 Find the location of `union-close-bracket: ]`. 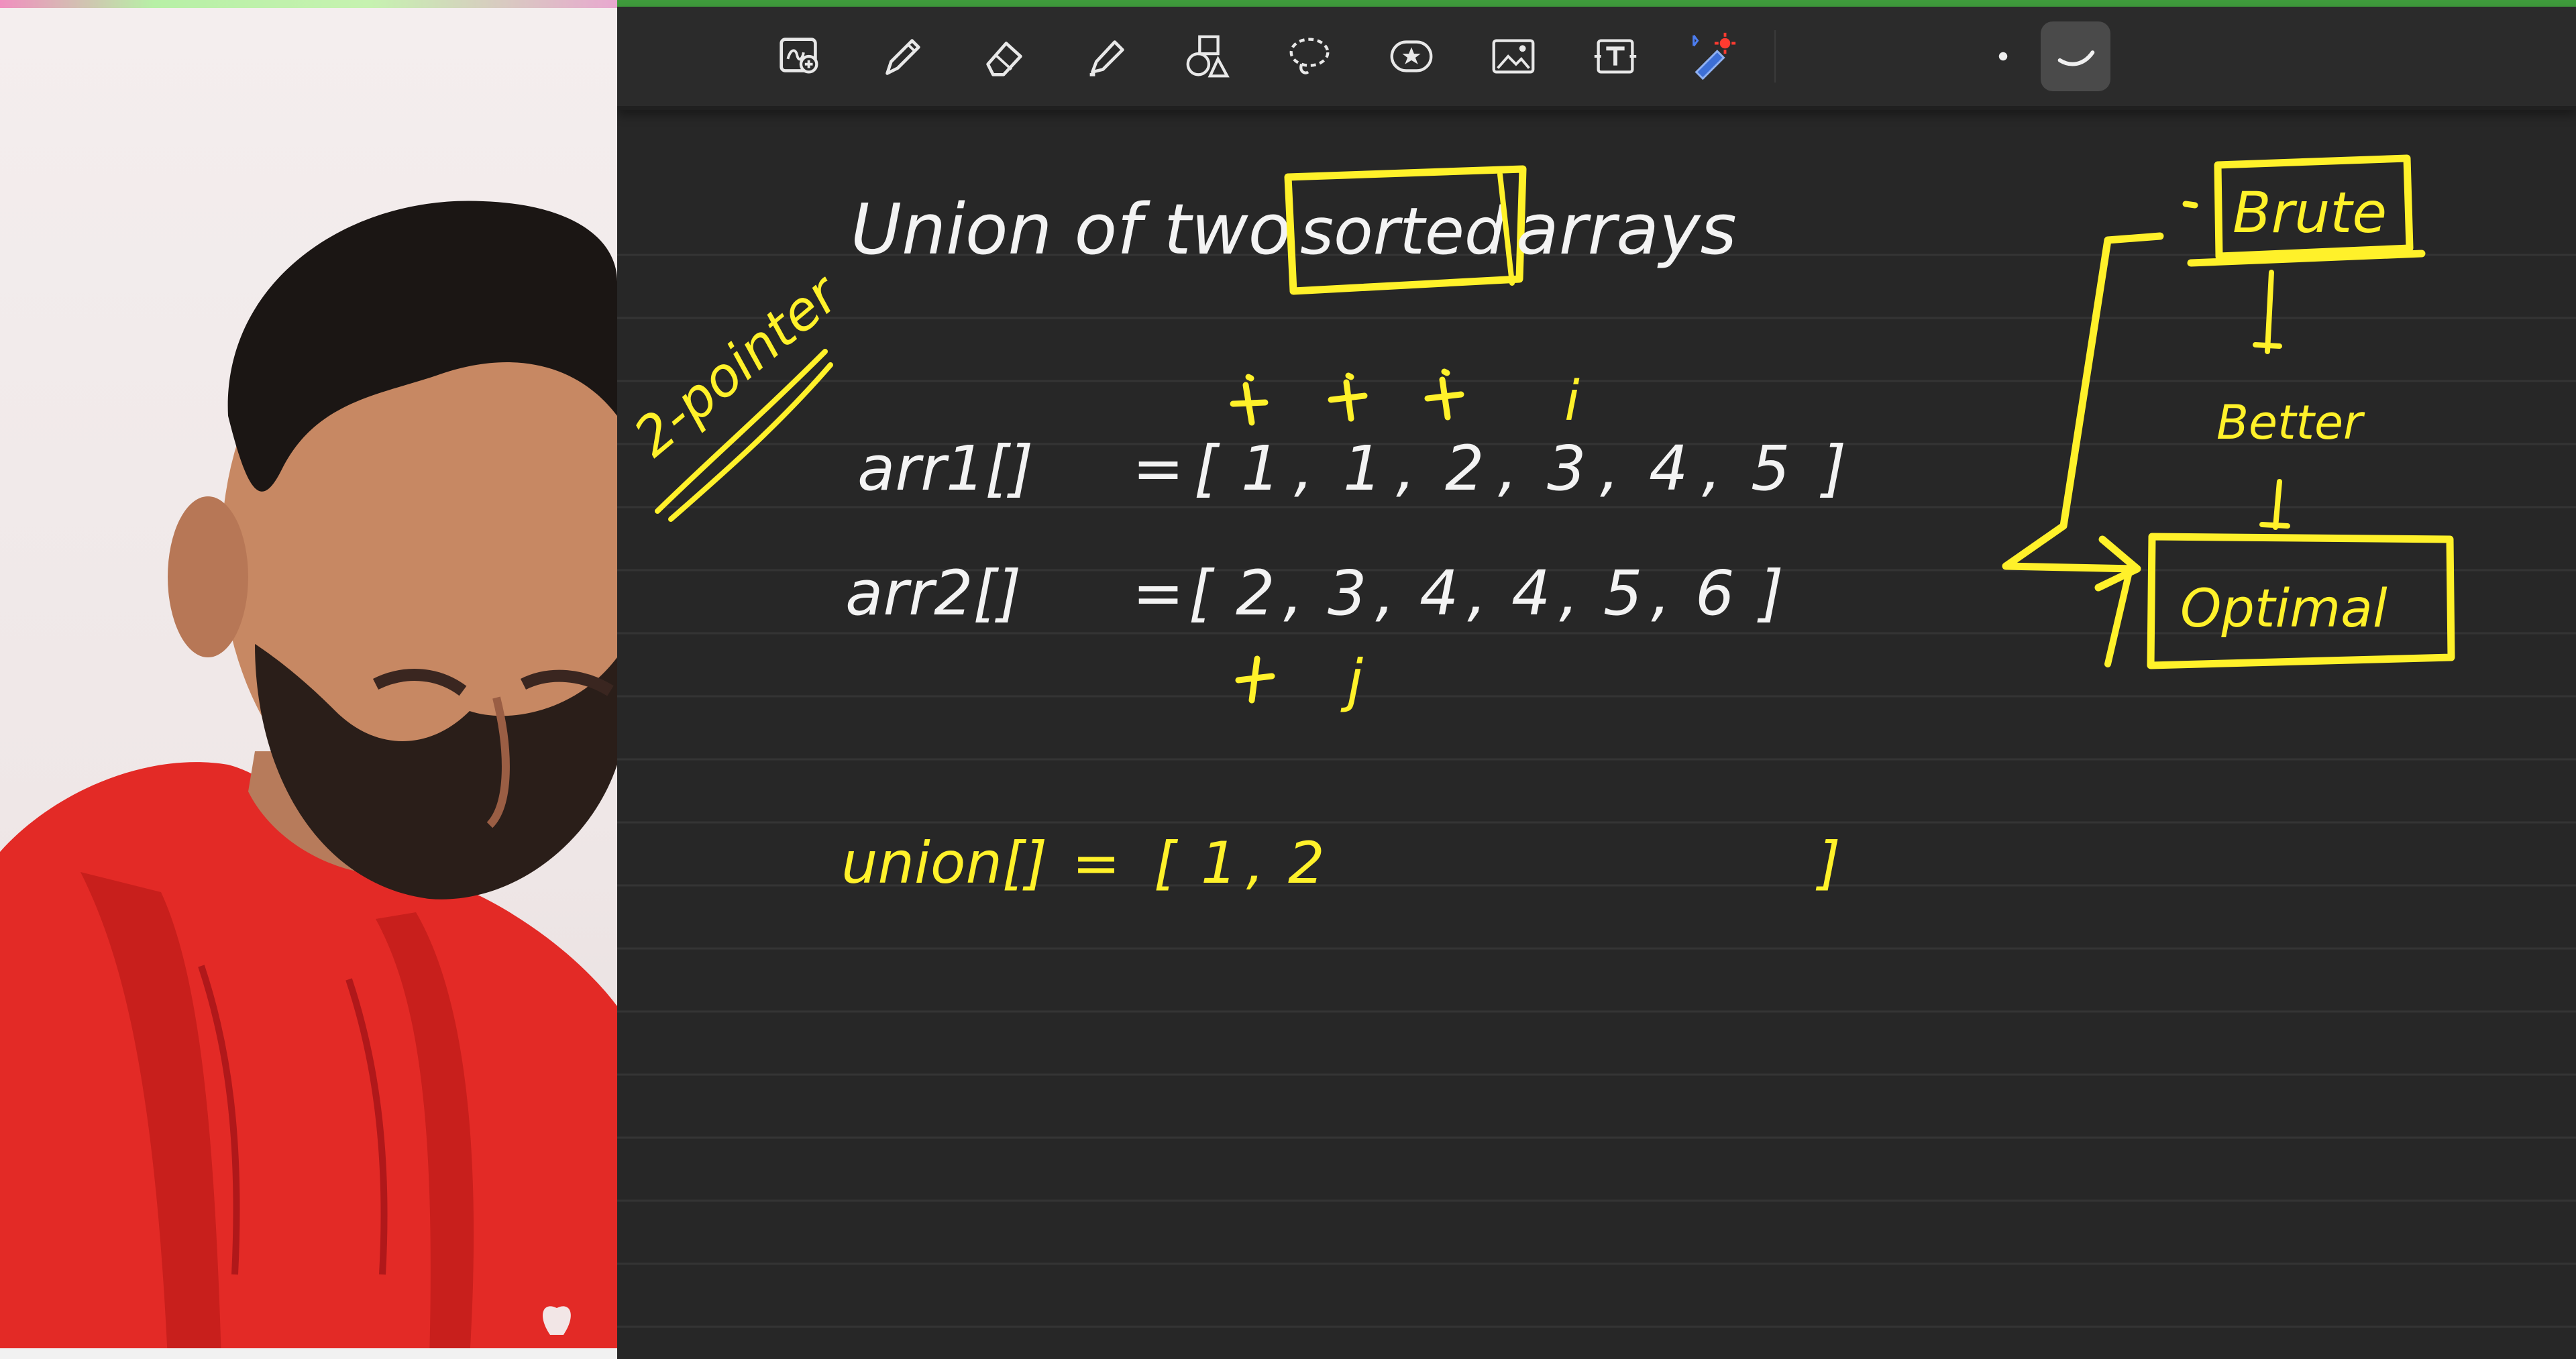

union-close-bracket: ] is located at coordinates (1828, 863).